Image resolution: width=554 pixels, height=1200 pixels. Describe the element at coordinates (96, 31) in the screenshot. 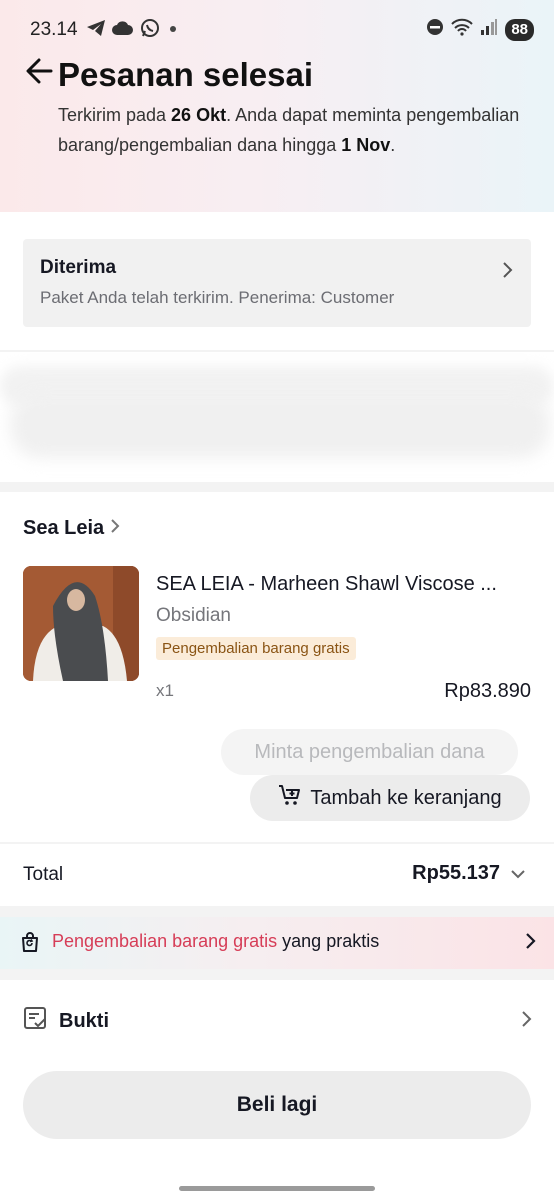

I see `telegram-icon` at that location.